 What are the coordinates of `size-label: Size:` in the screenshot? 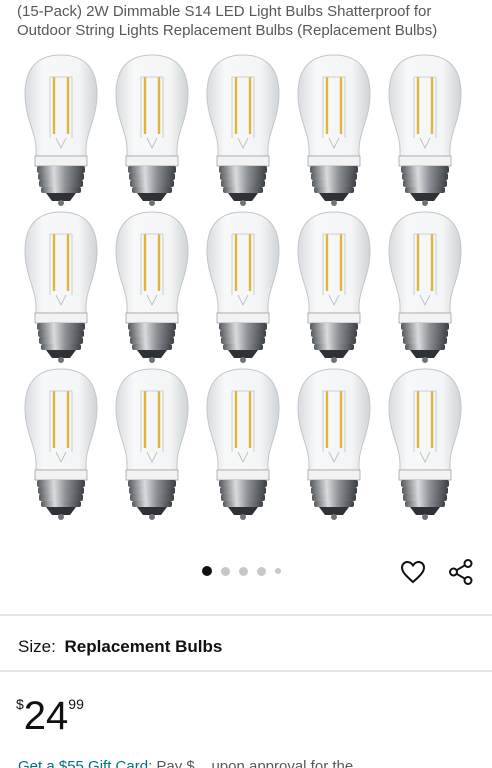 It's located at (37, 646).